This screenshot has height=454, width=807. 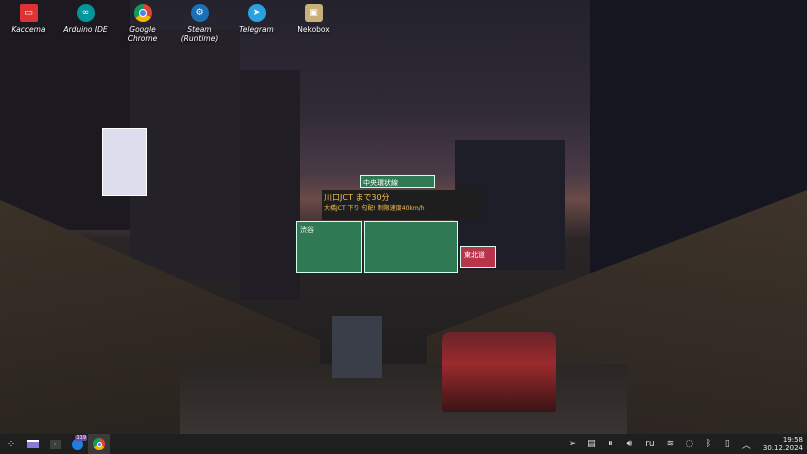 What do you see at coordinates (199, 13) in the screenshot?
I see `steam-icon: ⚙` at bounding box center [199, 13].